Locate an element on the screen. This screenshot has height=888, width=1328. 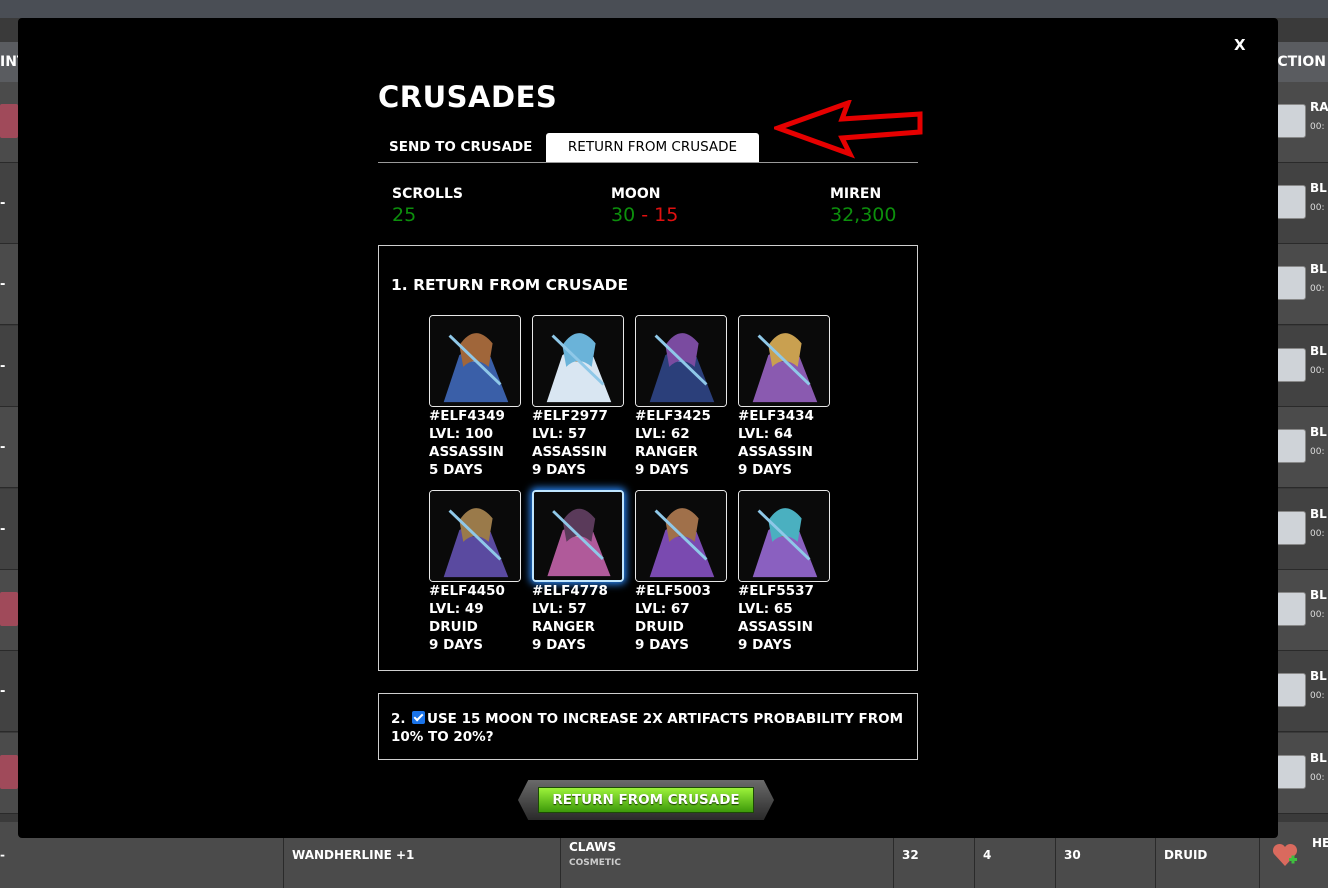
elf-card: #ELF4778 LVL: 57 RANGER 9 DAYS is located at coordinates (578, 572).